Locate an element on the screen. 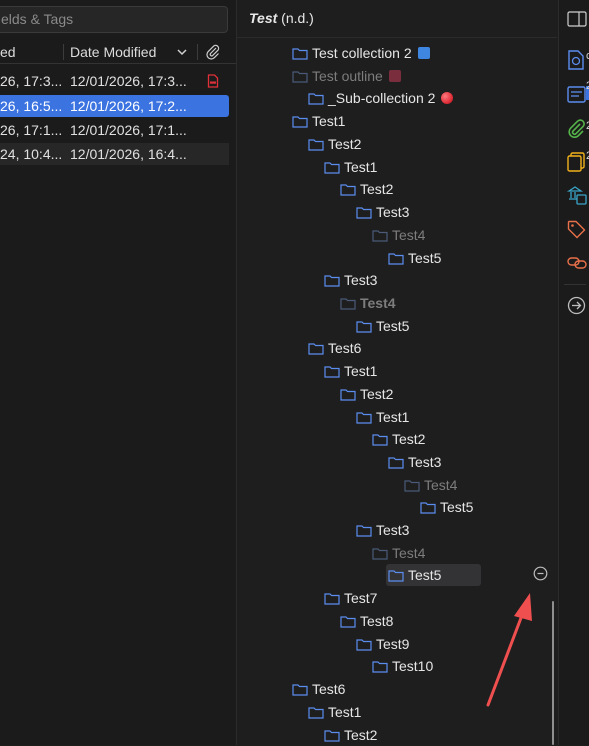 This screenshot has height=746, width=589. notes-icon is located at coordinates (576, 162).